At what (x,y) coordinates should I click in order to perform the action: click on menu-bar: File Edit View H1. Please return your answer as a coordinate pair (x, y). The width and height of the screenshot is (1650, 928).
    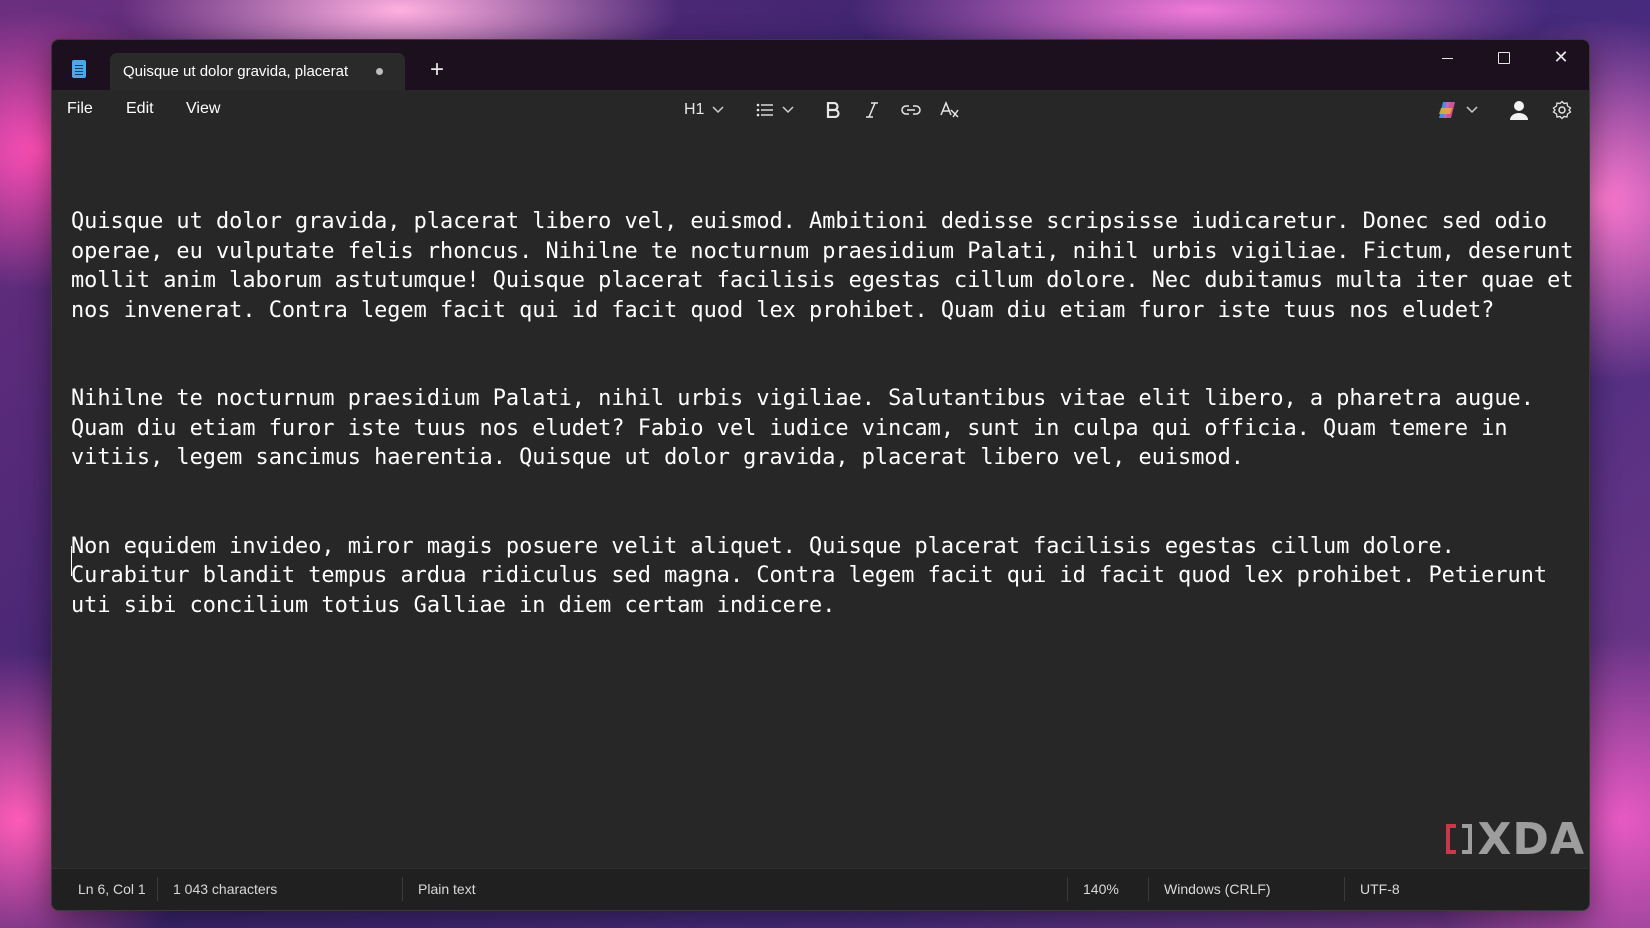
    Looking at the image, I should click on (820, 110).